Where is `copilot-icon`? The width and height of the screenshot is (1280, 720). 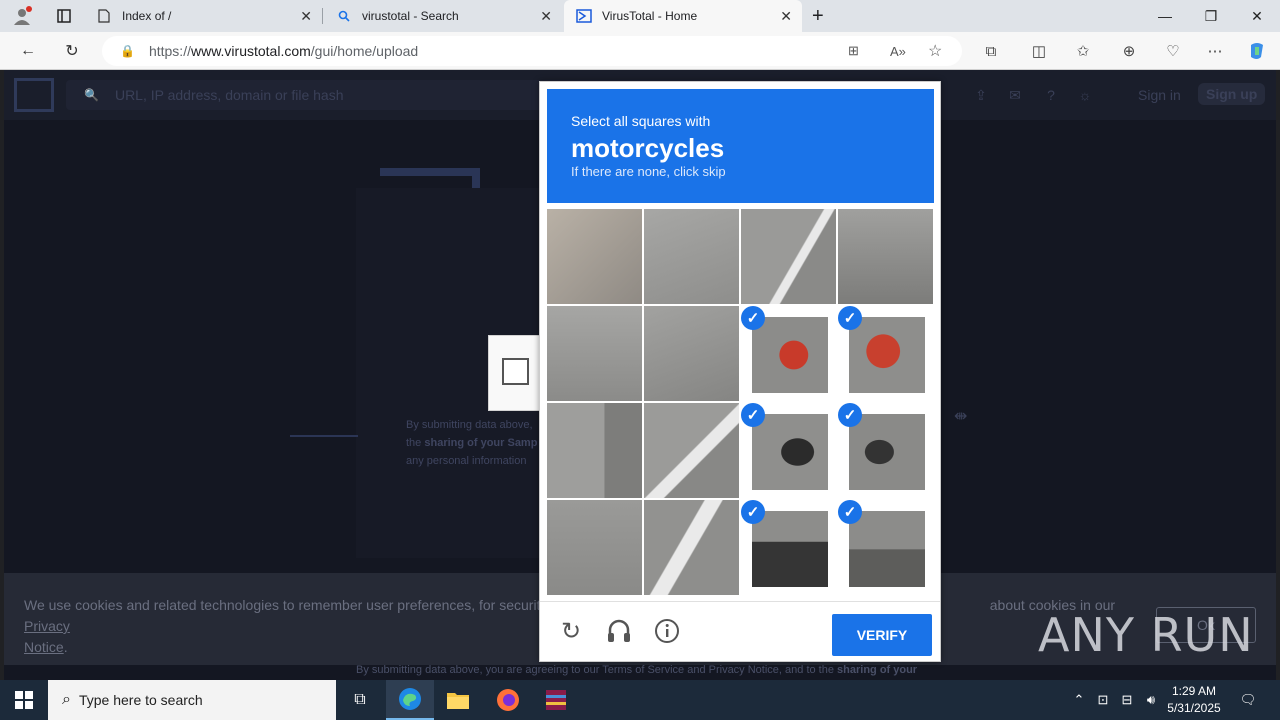 copilot-icon is located at coordinates (1257, 51).